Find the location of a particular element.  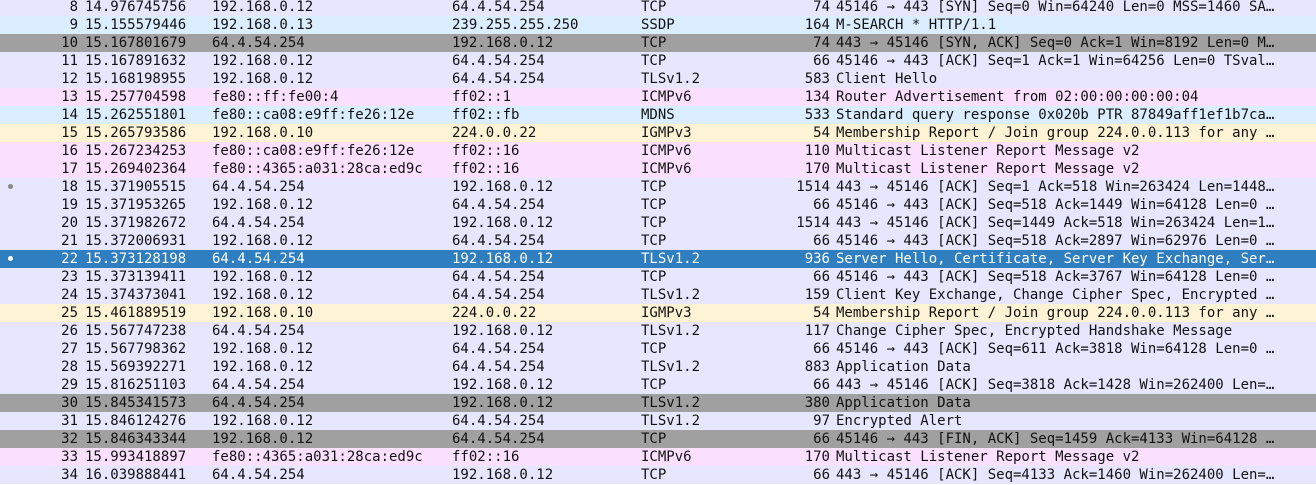

packet-time: 15.567798362 is located at coordinates (136, 349).